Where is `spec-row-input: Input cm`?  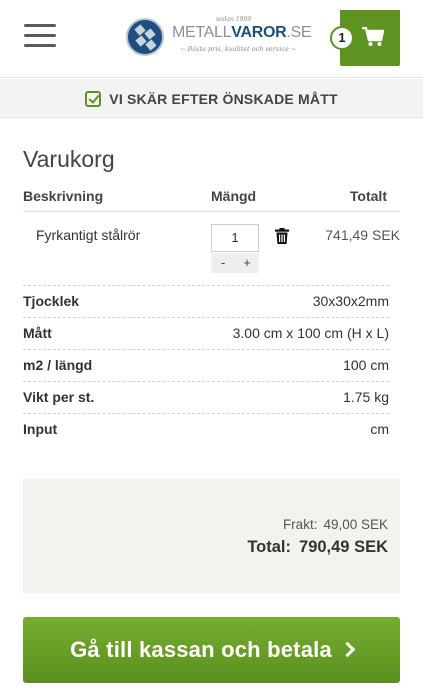
spec-row-input: Input cm is located at coordinates (206, 429).